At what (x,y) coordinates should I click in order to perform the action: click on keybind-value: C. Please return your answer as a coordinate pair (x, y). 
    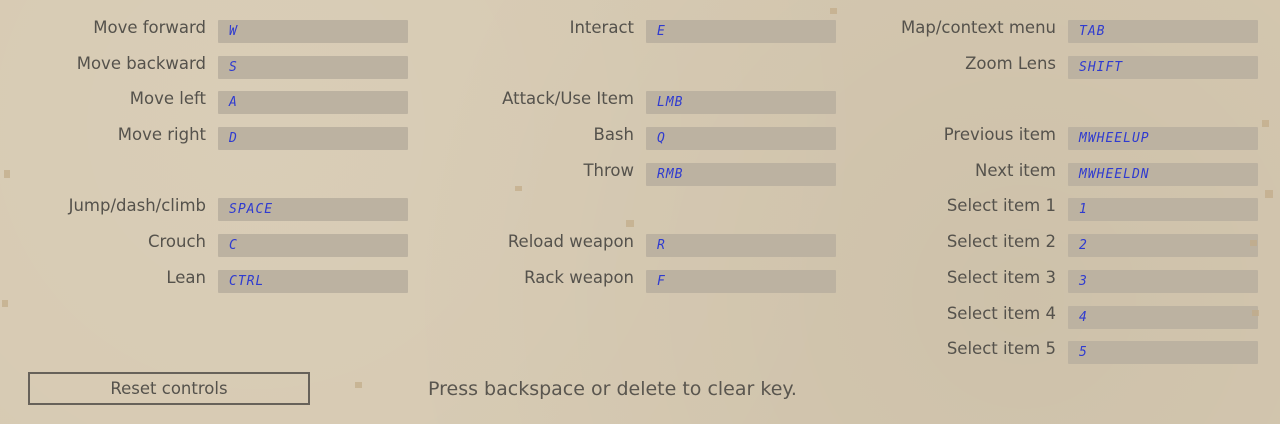
    Looking at the image, I should click on (233, 246).